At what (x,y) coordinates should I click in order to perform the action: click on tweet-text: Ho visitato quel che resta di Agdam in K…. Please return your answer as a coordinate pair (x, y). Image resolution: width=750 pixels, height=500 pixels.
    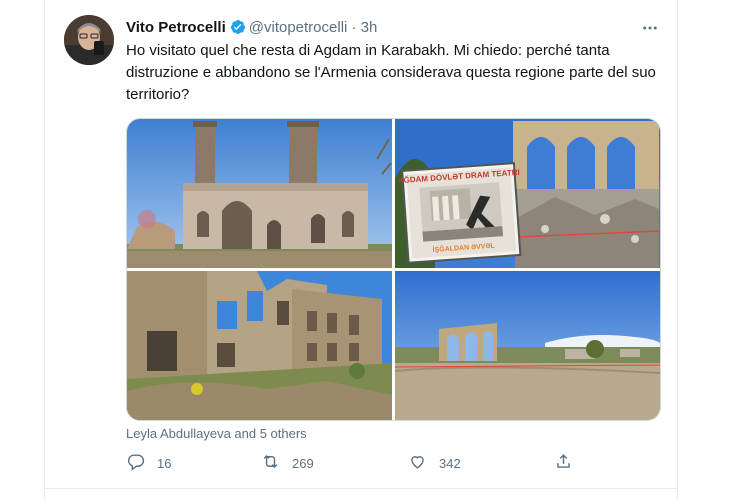
    Looking at the image, I should click on (391, 72).